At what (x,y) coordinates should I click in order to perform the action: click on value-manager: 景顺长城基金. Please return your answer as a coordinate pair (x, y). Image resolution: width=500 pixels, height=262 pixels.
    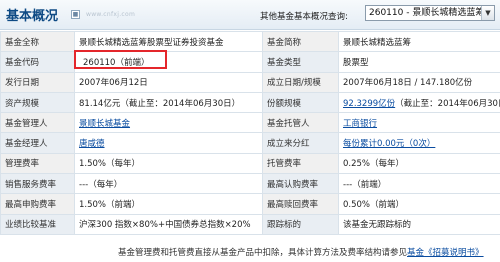
    Looking at the image, I should click on (168, 123).